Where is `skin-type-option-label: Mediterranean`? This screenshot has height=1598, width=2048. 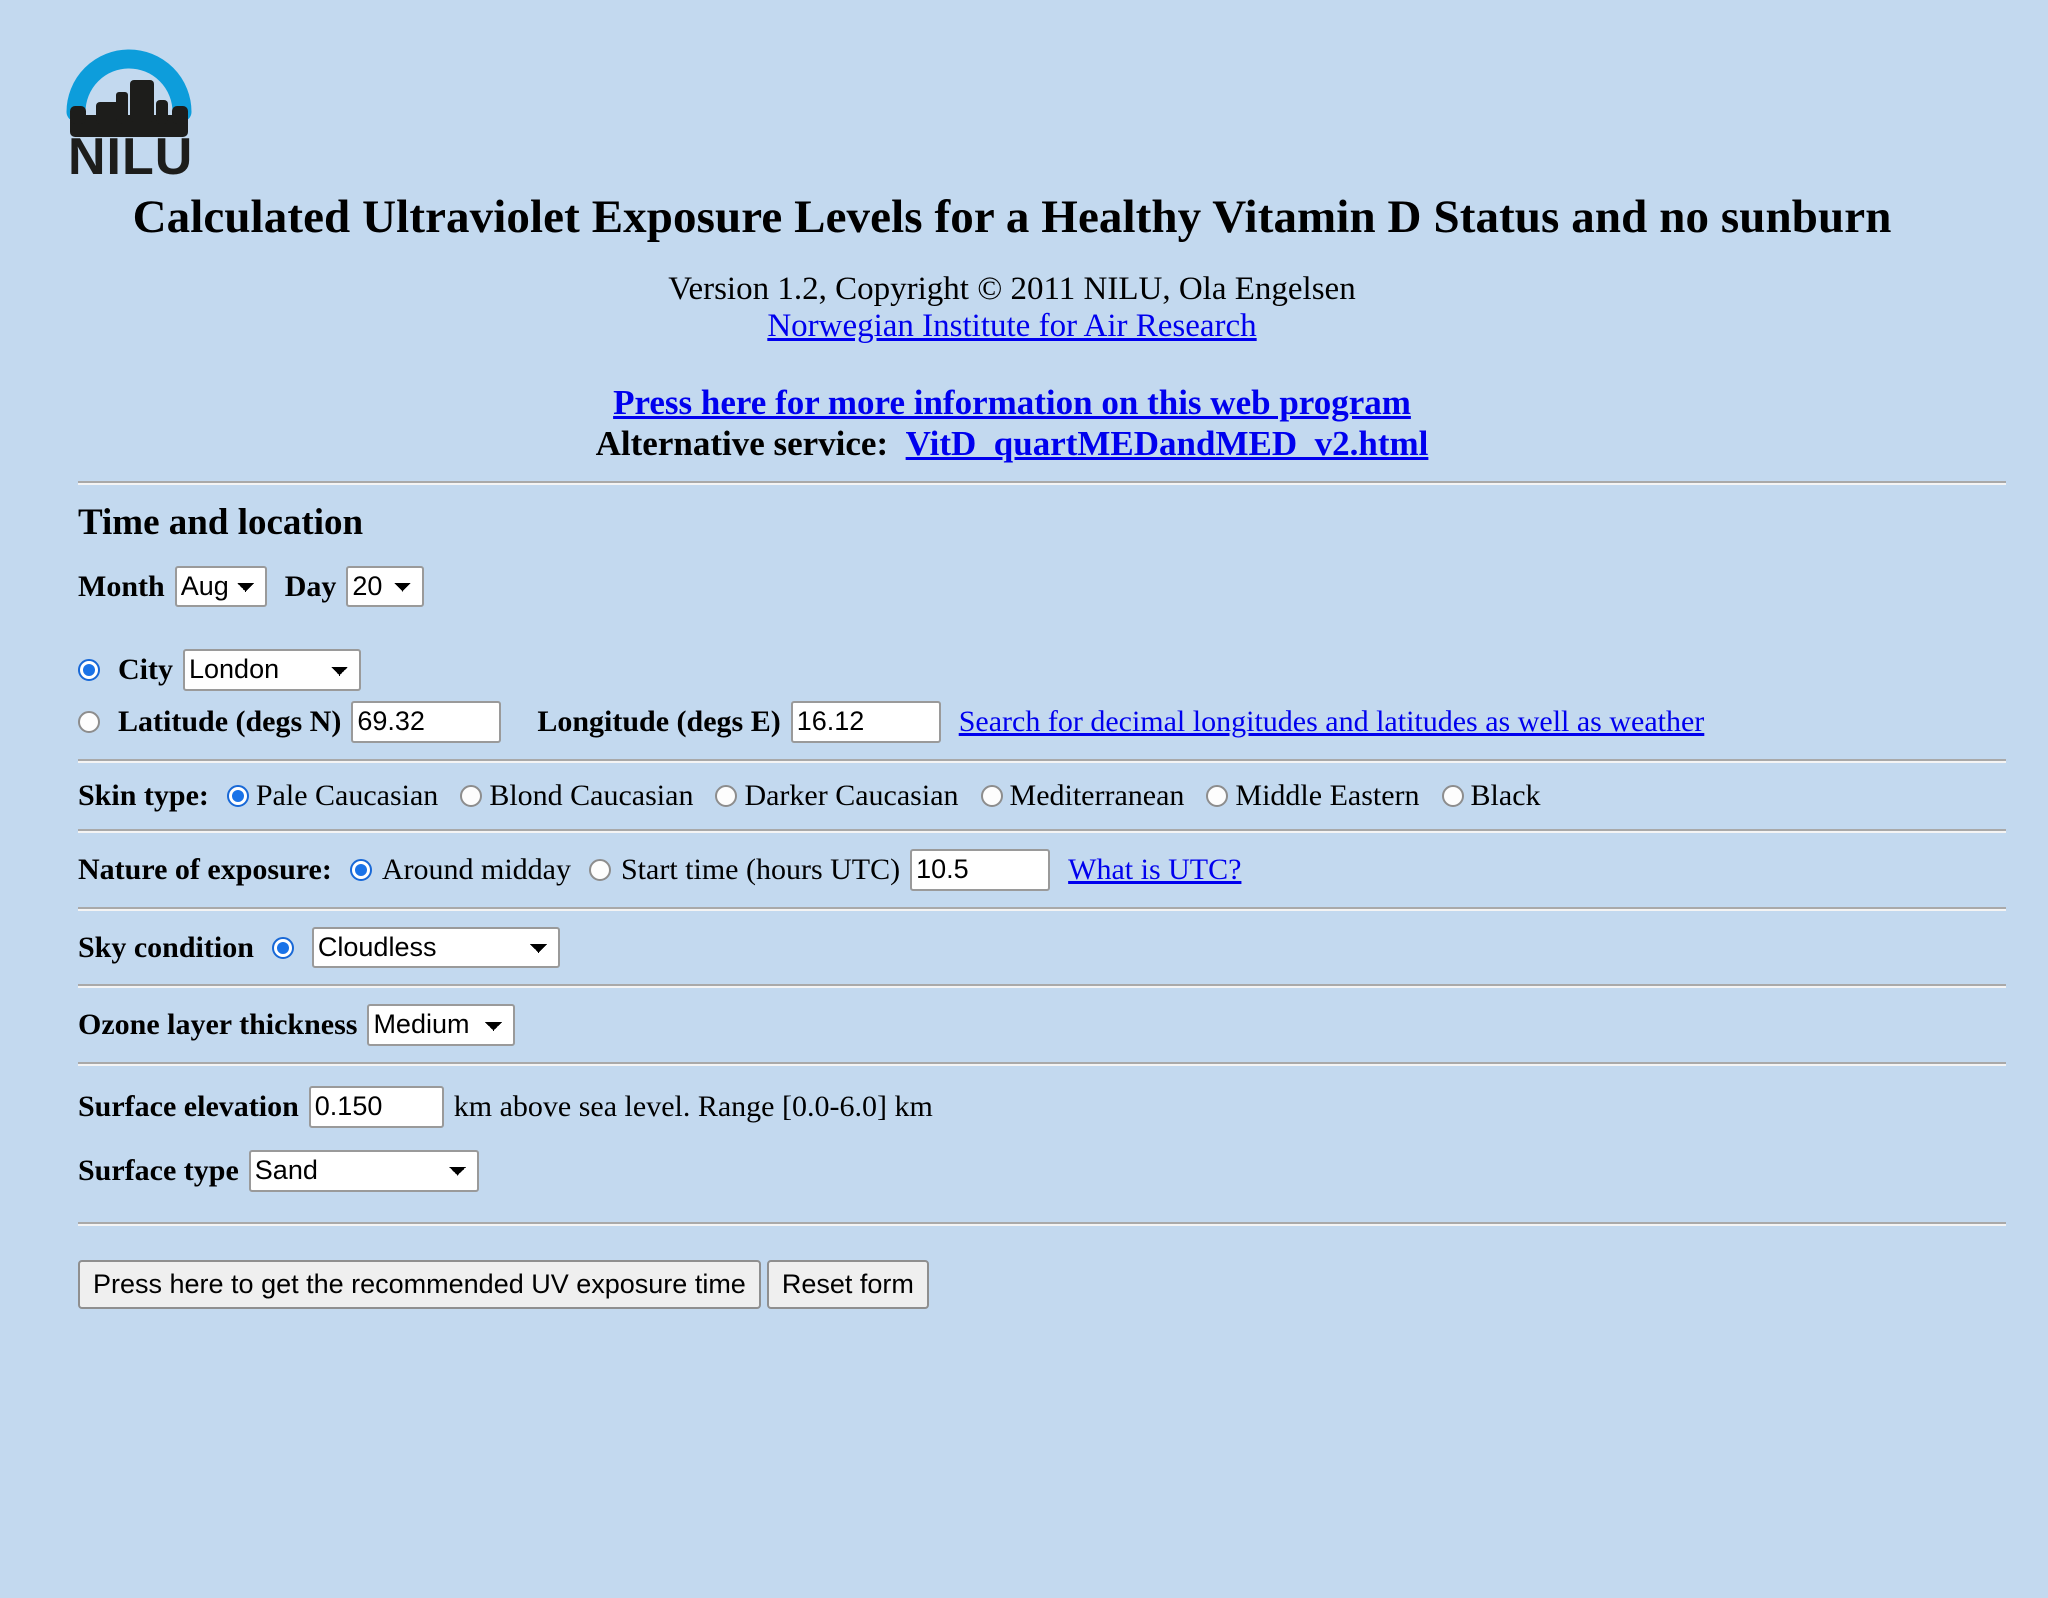
skin-type-option-label: Mediterranean is located at coordinates (1097, 795).